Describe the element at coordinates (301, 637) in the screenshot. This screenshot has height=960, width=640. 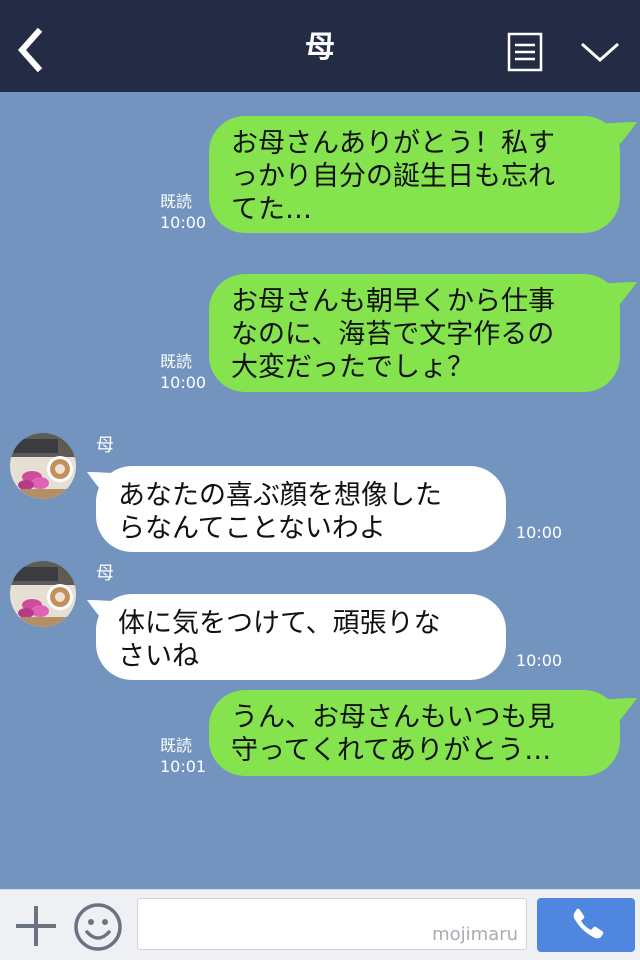
I see `received-message-bubble: 体に気をつけて、頑張りな さいね` at that location.